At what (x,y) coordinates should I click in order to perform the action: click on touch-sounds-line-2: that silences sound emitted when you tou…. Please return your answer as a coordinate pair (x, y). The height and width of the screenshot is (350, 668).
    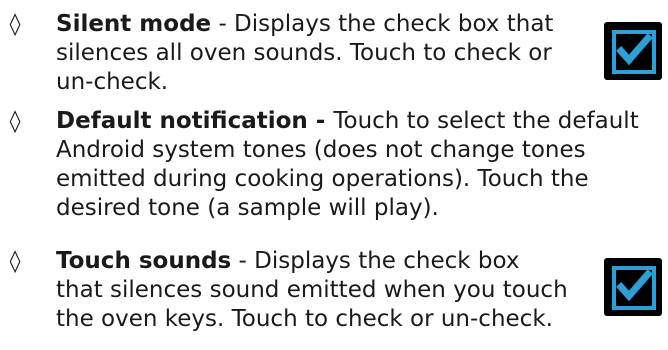
    Looking at the image, I should click on (312, 290).